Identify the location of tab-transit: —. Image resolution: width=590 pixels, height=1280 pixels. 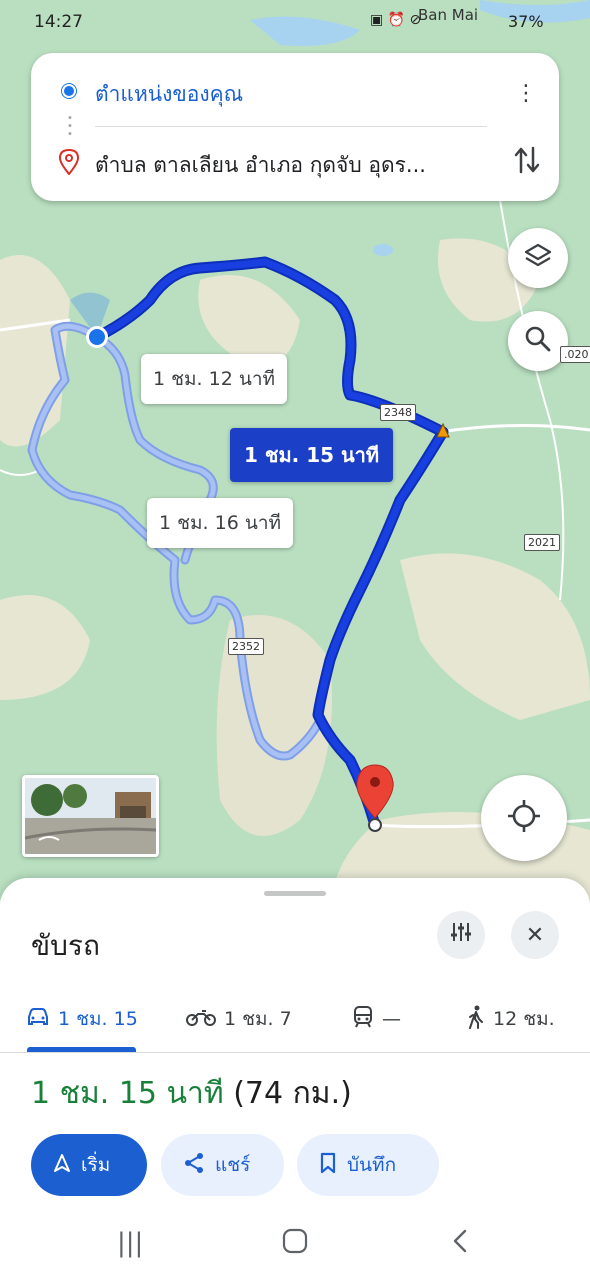
(376, 1019).